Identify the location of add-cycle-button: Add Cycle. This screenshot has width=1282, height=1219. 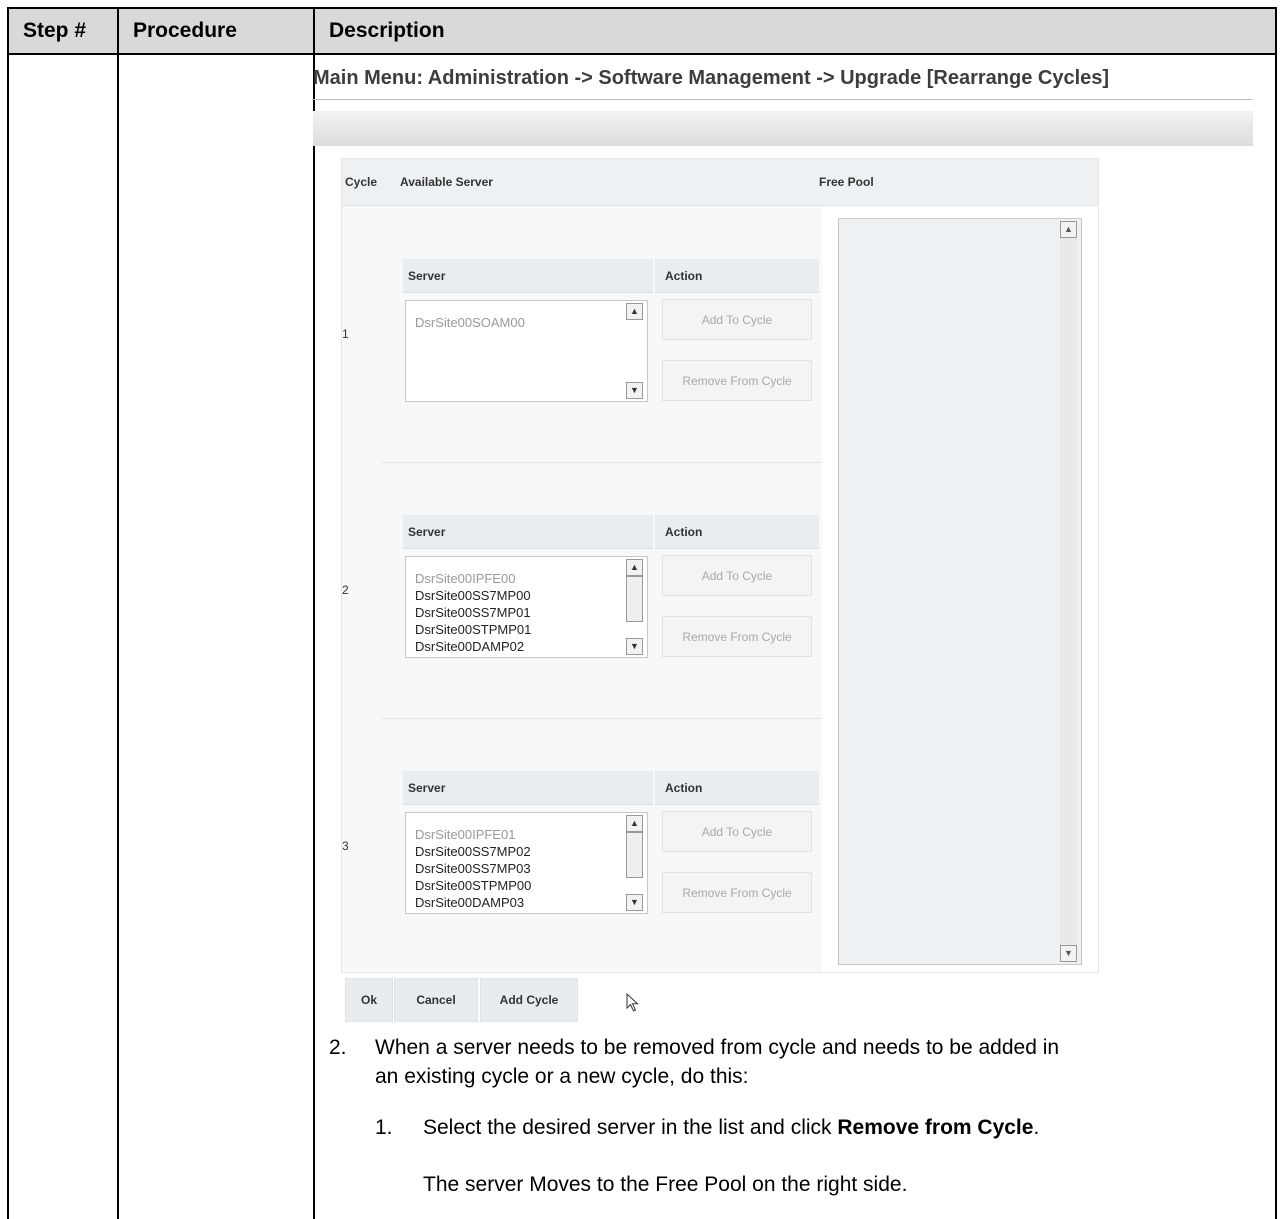
(529, 1000).